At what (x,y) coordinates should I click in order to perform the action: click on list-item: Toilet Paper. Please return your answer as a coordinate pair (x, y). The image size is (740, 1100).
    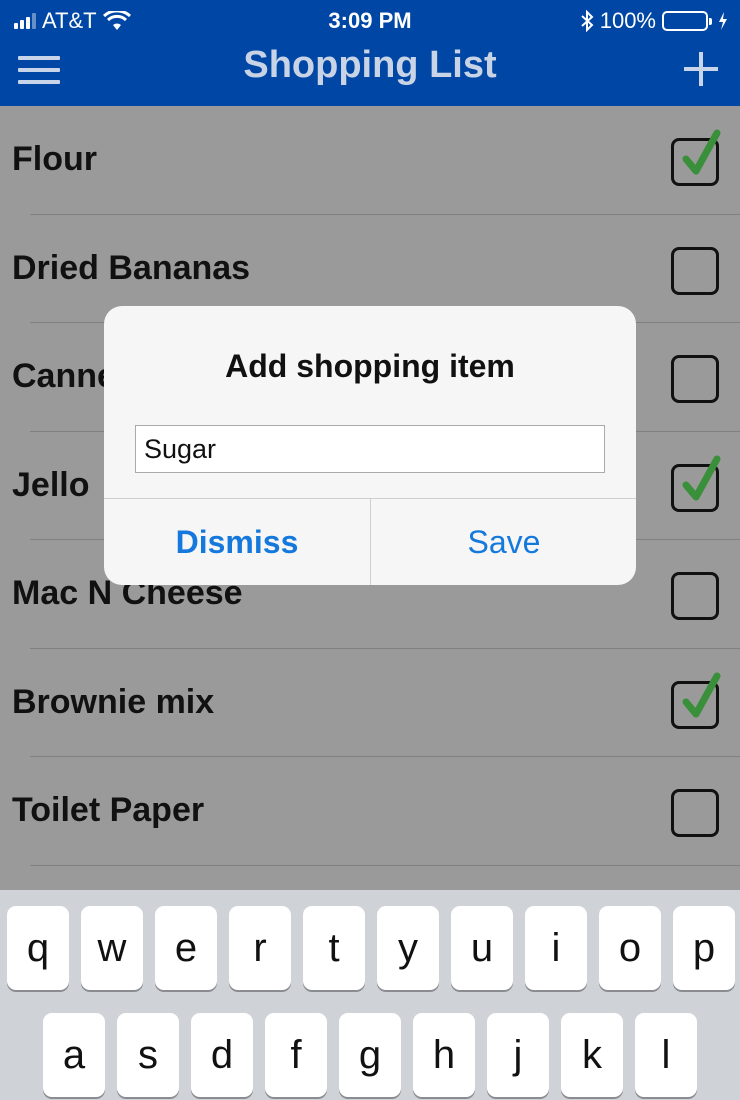
    Looking at the image, I should click on (370, 811).